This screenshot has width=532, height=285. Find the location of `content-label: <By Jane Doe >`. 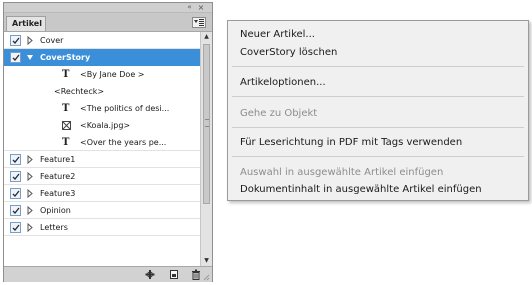

content-label: <By Jane Doe > is located at coordinates (112, 74).